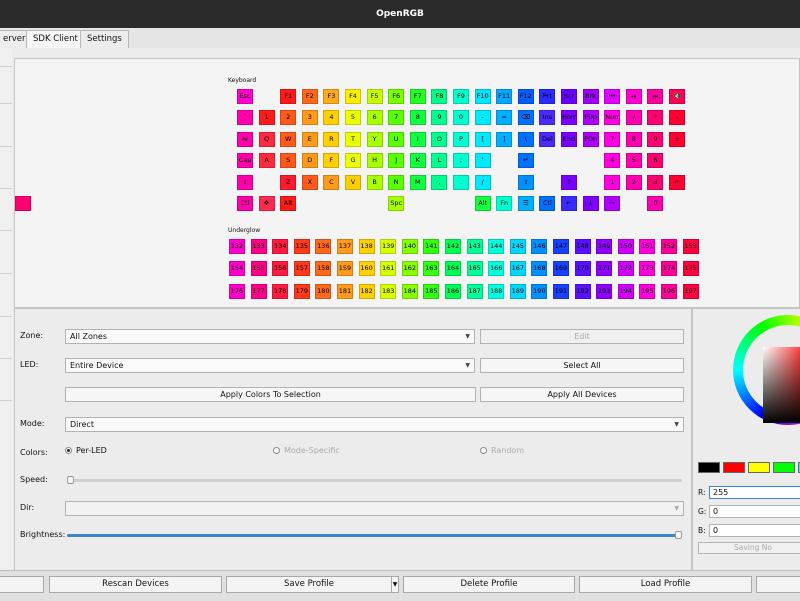 The image size is (800, 601). Describe the element at coordinates (569, 203) in the screenshot. I see `keyboard-key: ←` at that location.